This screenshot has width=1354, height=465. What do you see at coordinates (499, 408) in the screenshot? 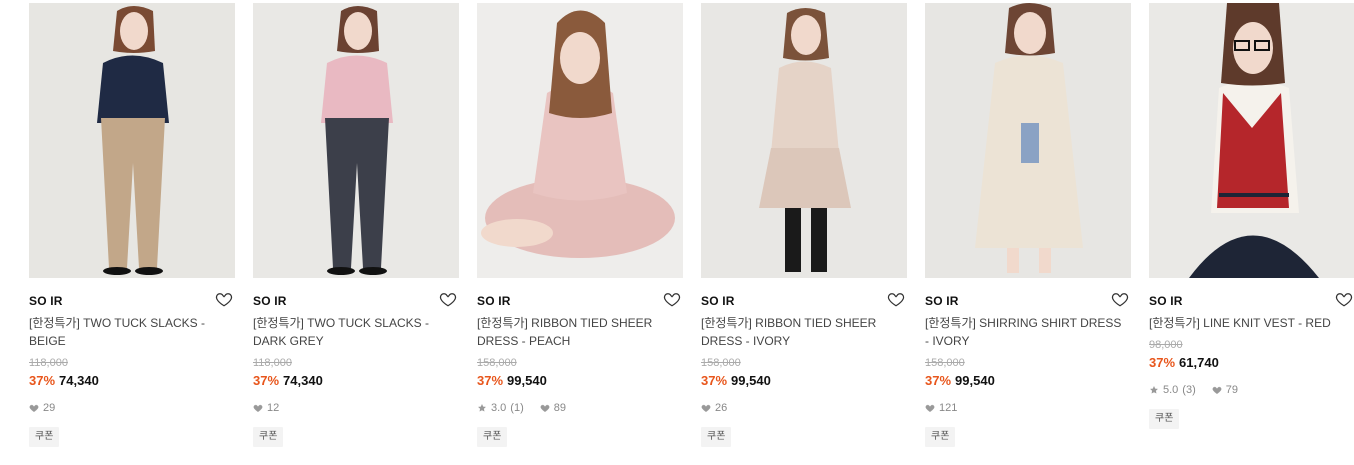
I see `rating: 3.0` at bounding box center [499, 408].